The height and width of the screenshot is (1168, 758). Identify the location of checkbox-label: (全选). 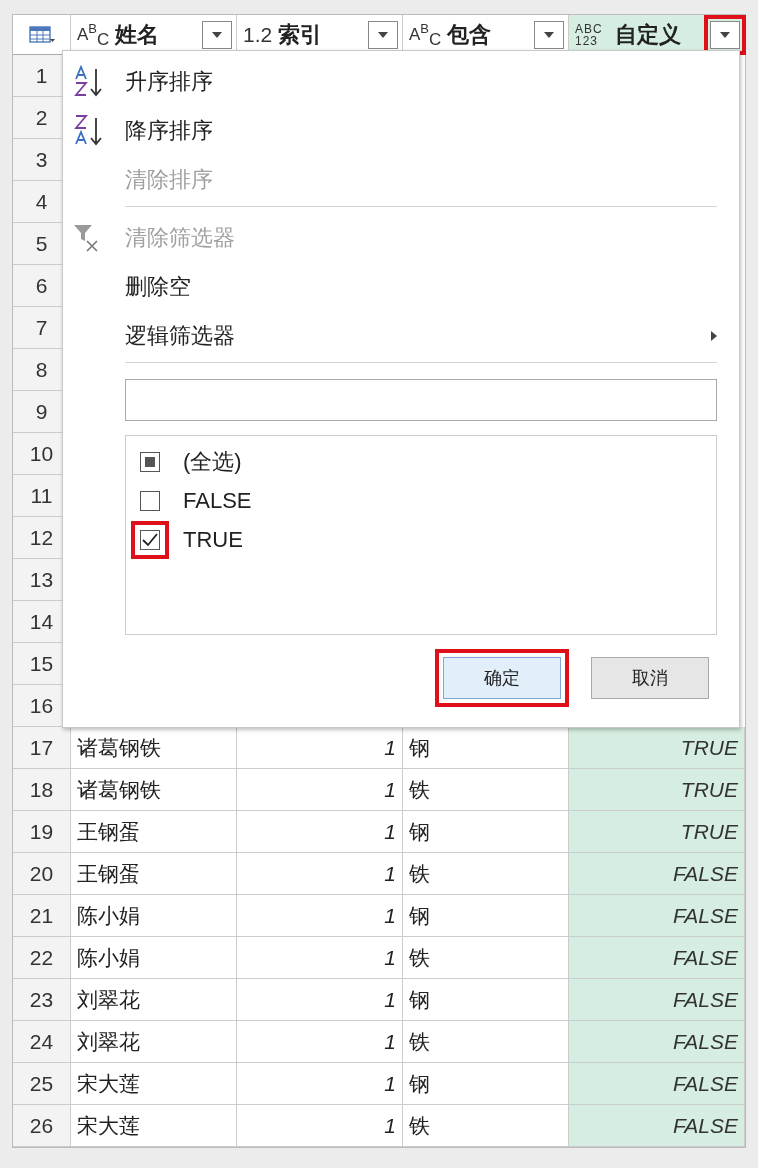
(212, 461).